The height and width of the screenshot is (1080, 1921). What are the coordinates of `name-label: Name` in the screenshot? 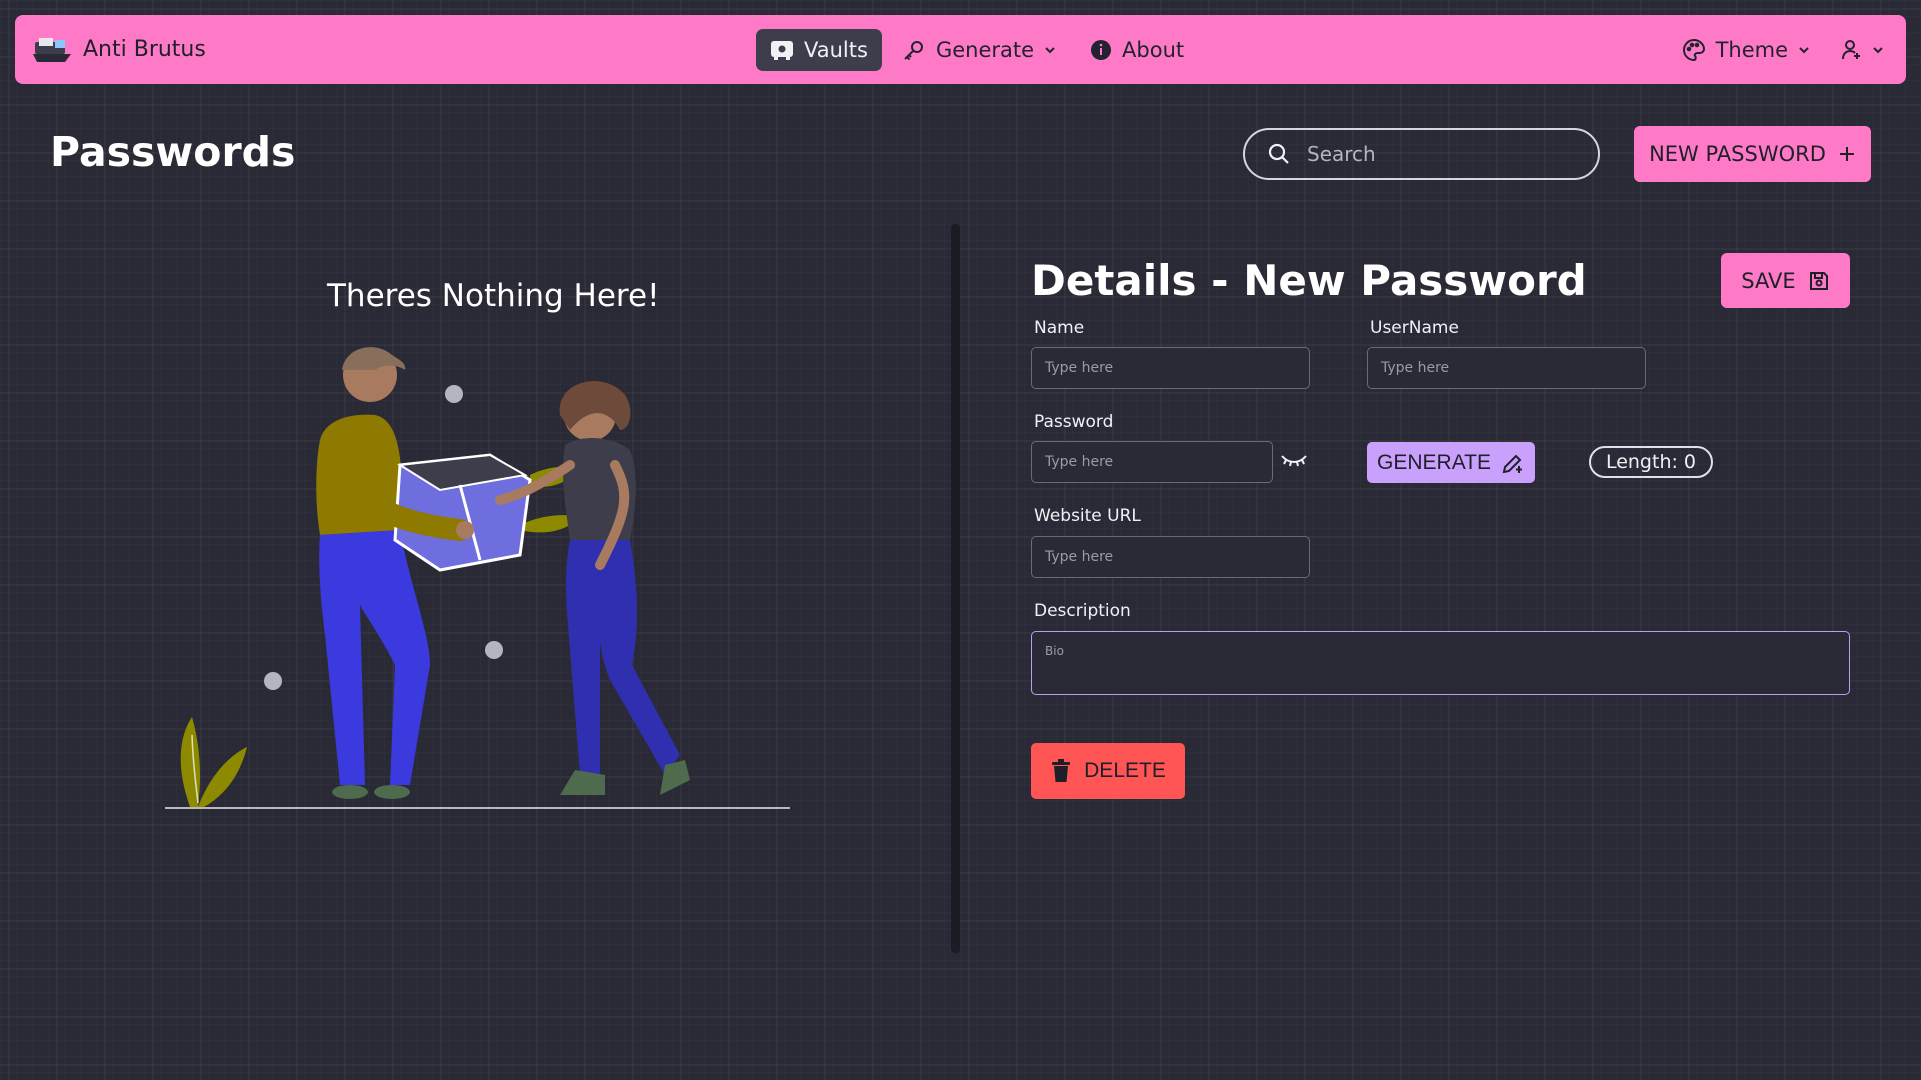 It's located at (1059, 328).